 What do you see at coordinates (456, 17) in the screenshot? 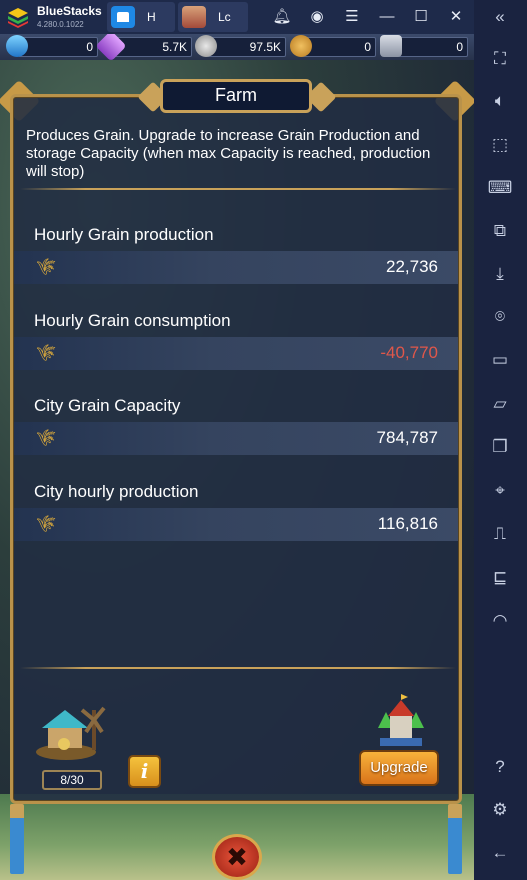
I see `close-icon: ✕` at bounding box center [456, 17].